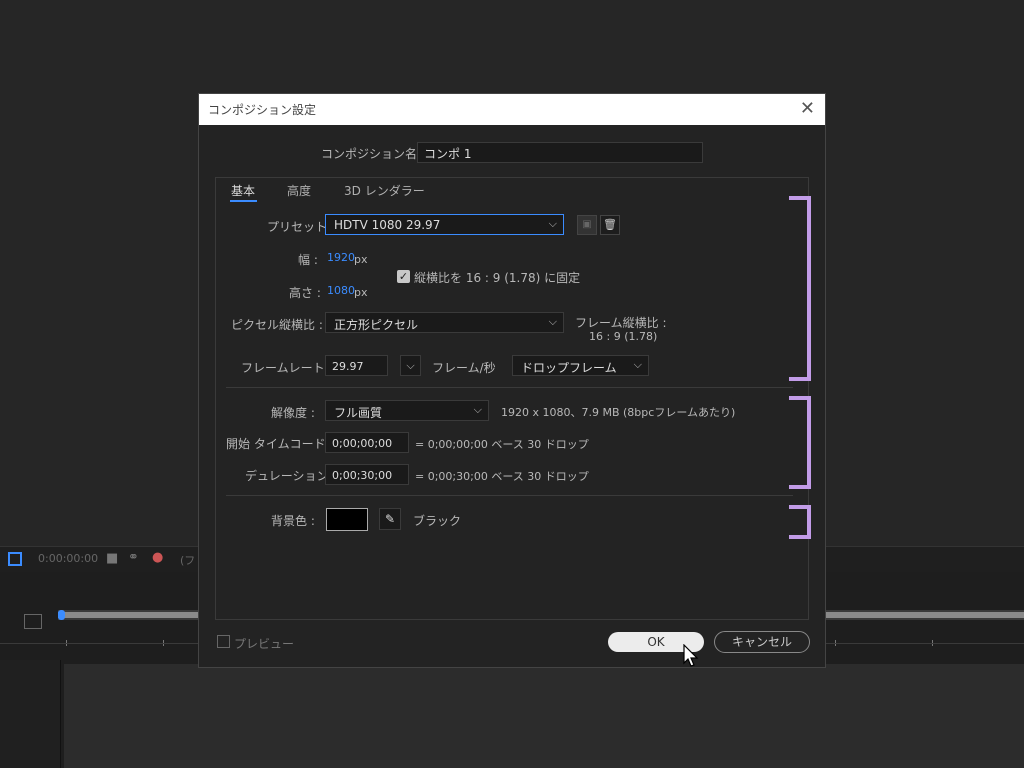 This screenshot has height=768, width=1024. I want to click on comp-name-field: コンポ 1, so click(560, 152).